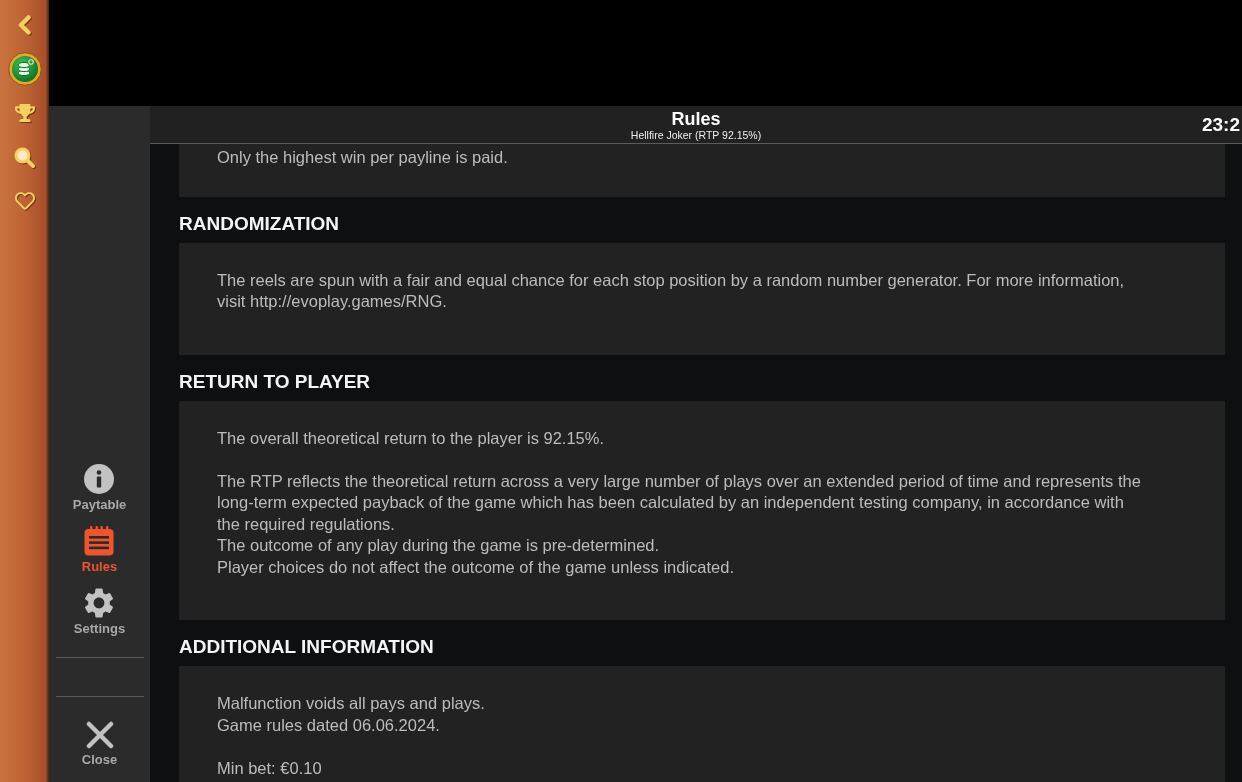 The image size is (1242, 782). I want to click on search-icon, so click(24, 157).